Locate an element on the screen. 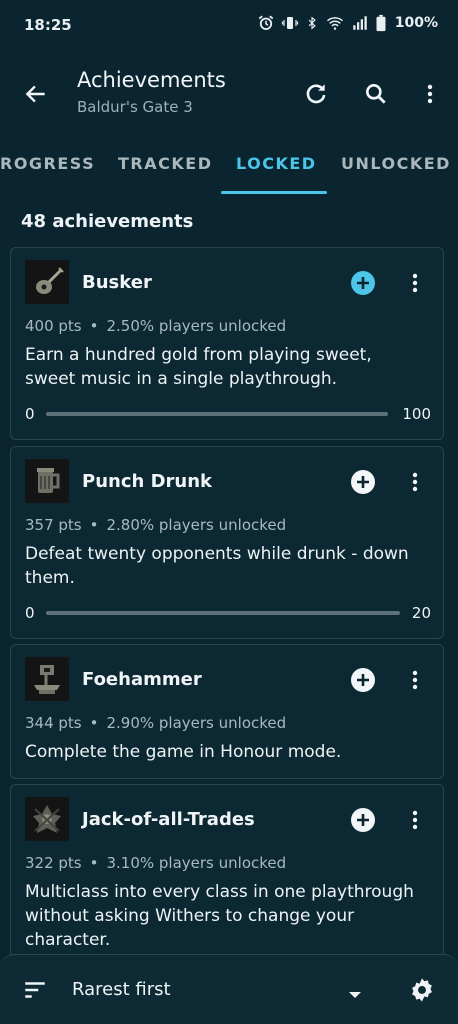  progress-end: 20 is located at coordinates (421, 613).